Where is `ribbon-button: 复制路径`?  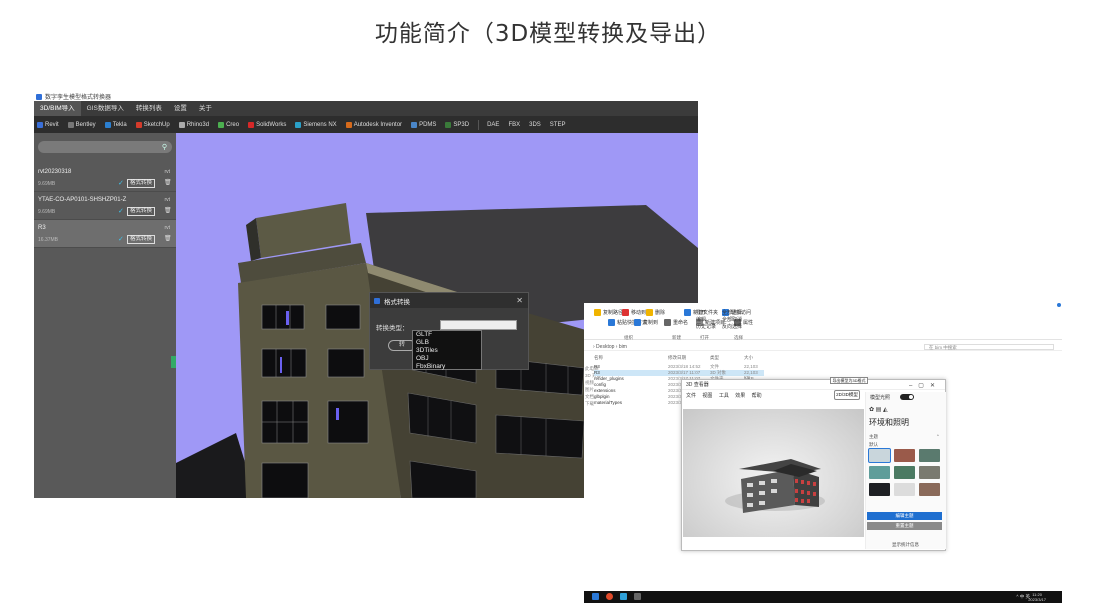
ribbon-button: 复制路径 is located at coordinates (608, 312).